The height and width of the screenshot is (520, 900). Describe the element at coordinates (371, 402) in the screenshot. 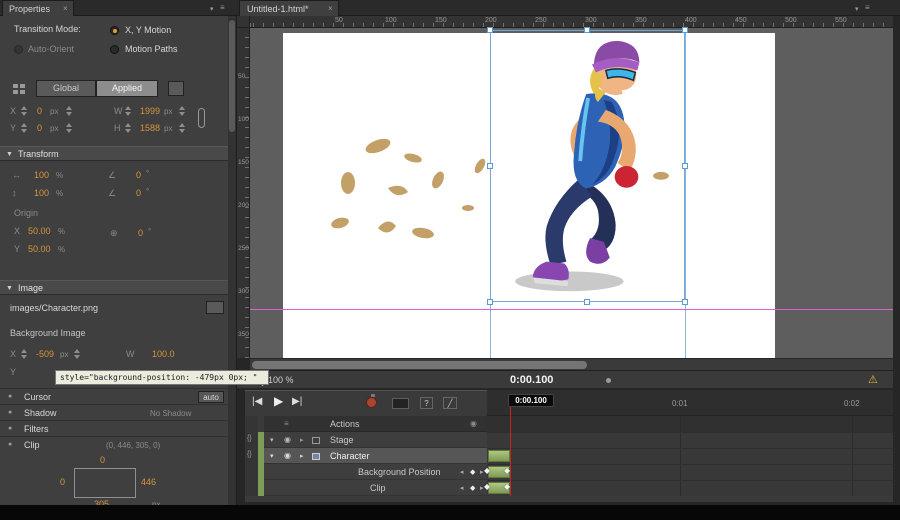

I see `auto-keyframe-icon` at that location.